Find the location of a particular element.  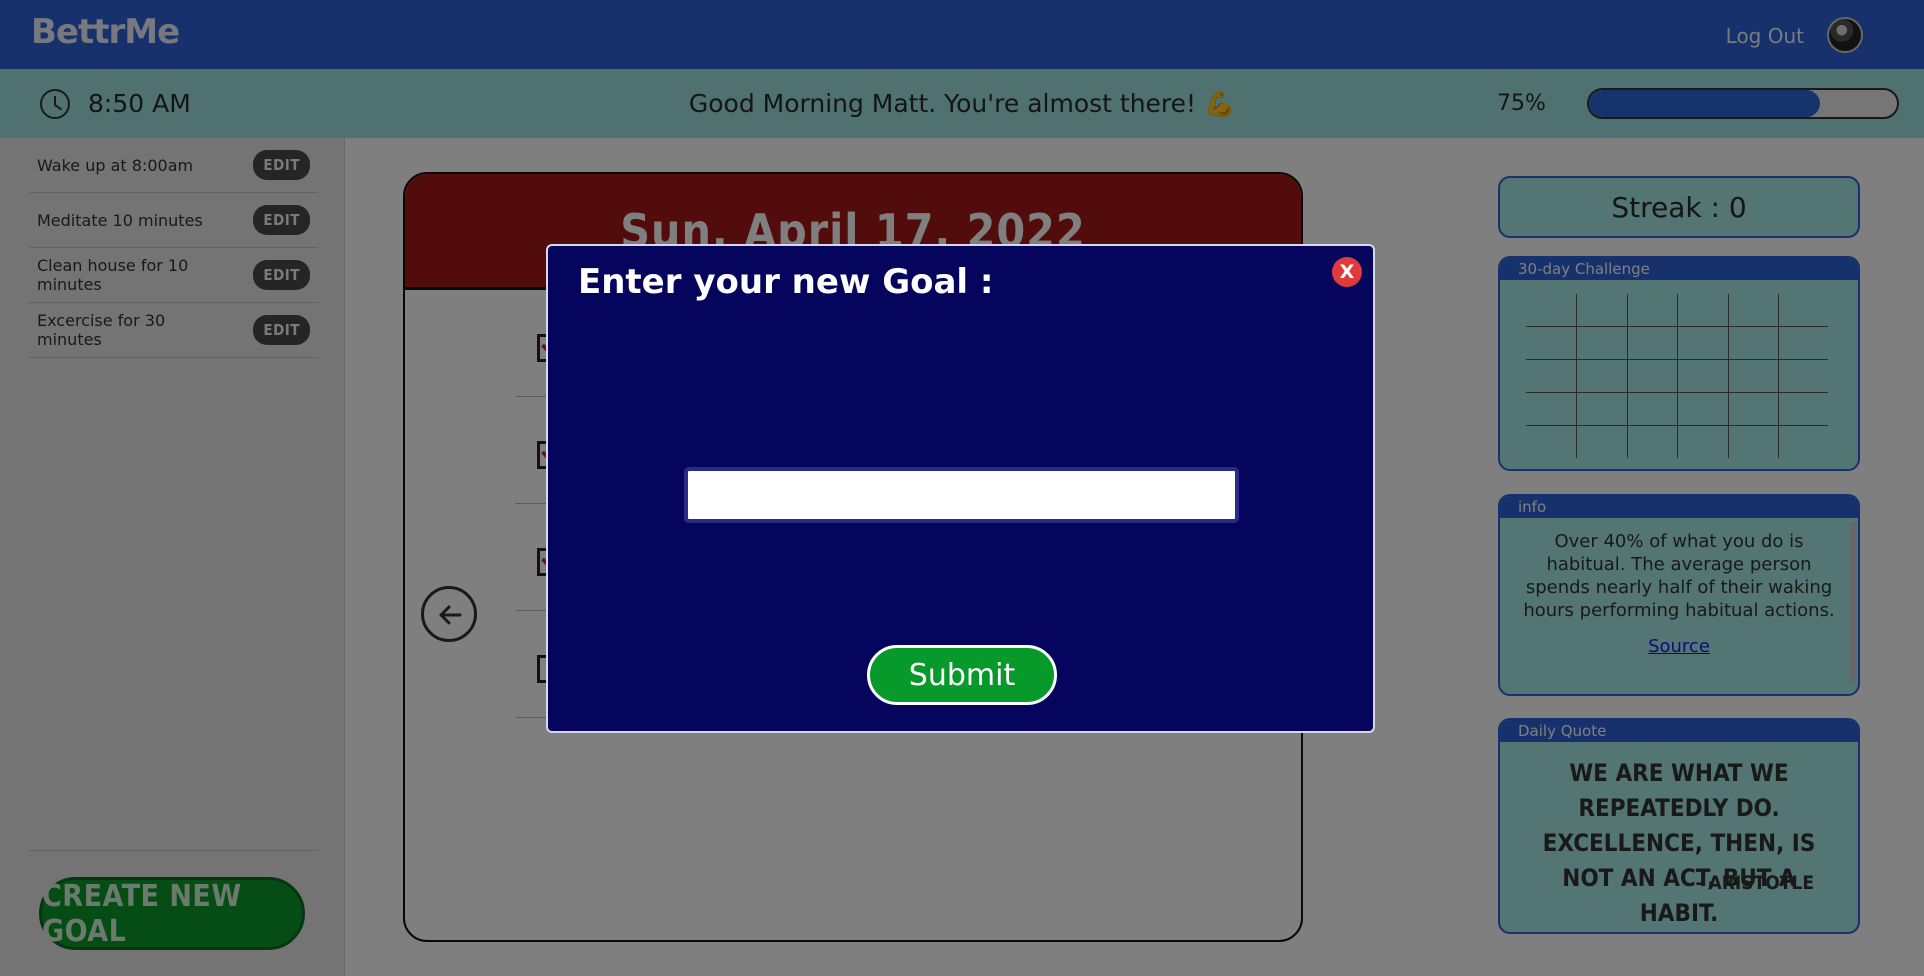

close-icon: X is located at coordinates (1347, 271).